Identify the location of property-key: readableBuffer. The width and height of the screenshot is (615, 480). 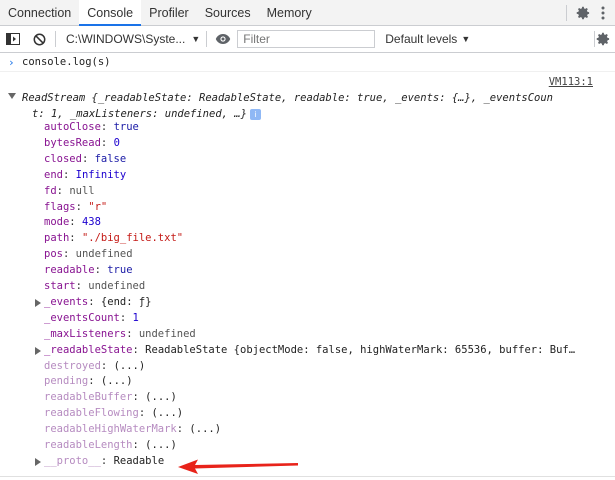
(88, 397).